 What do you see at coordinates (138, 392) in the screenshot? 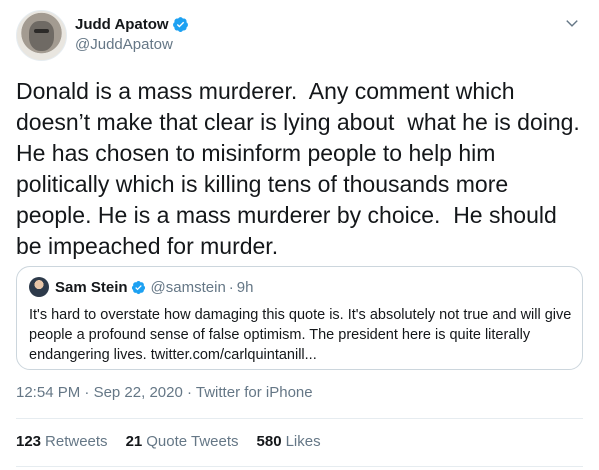
I see `tweet-date: Sep 22, 2020` at bounding box center [138, 392].